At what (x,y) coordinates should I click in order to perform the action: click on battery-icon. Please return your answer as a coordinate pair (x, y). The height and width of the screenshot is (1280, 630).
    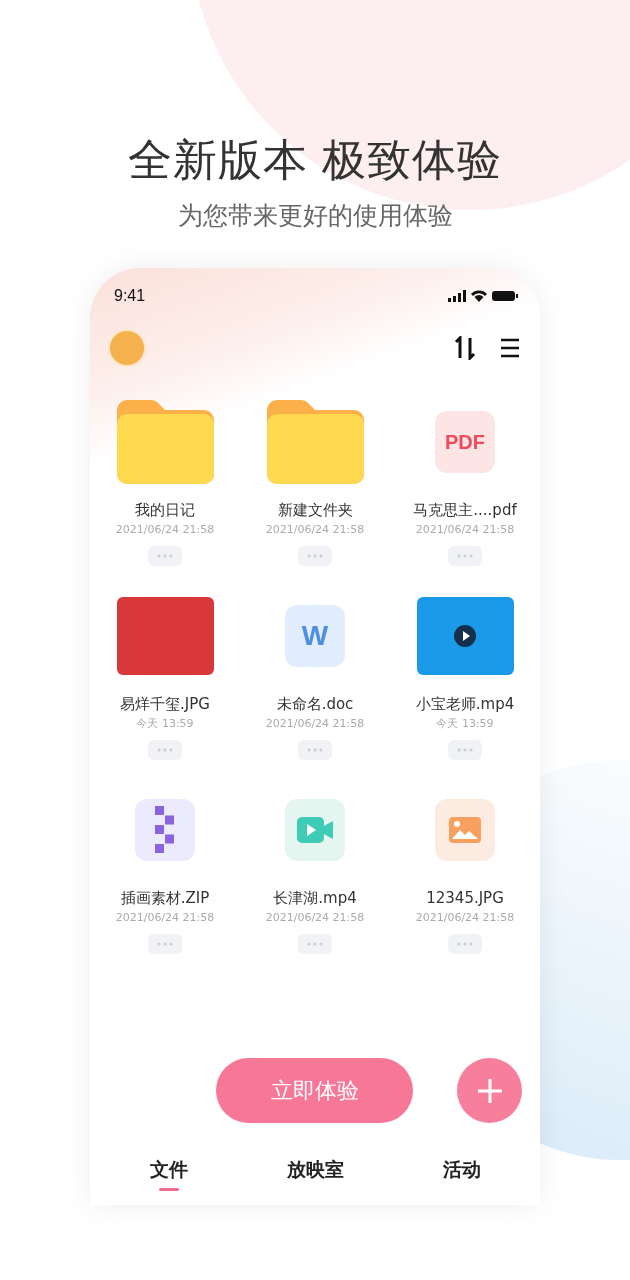
    Looking at the image, I should click on (505, 296).